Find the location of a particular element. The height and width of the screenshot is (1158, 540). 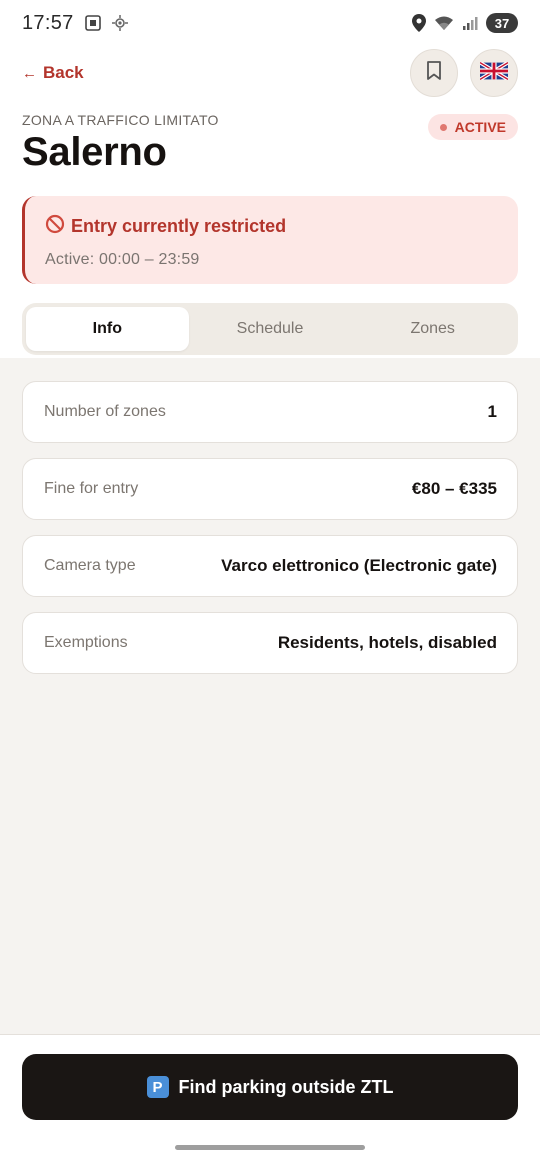

bookmark-button is located at coordinates (434, 73).